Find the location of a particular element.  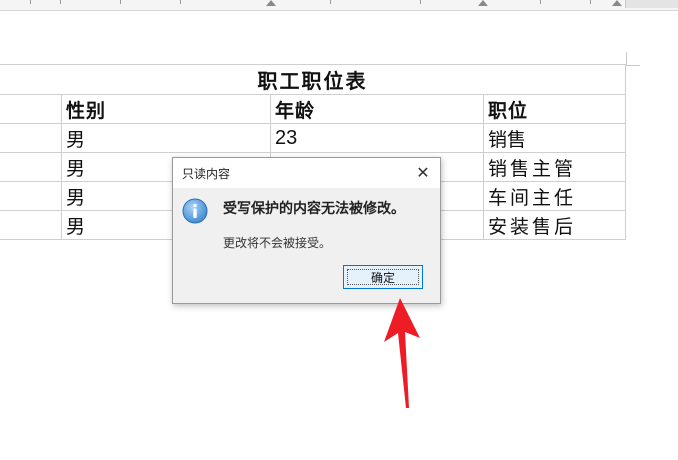

dialog-detail: 更改将不会被接受。 is located at coordinates (277, 243).